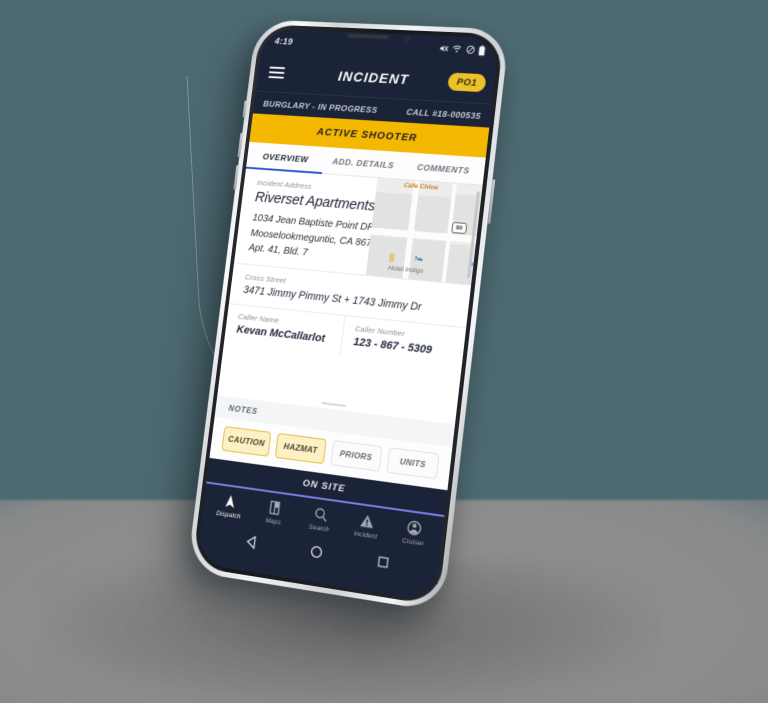  Describe the element at coordinates (456, 48) in the screenshot. I see `wifi-icon` at that location.